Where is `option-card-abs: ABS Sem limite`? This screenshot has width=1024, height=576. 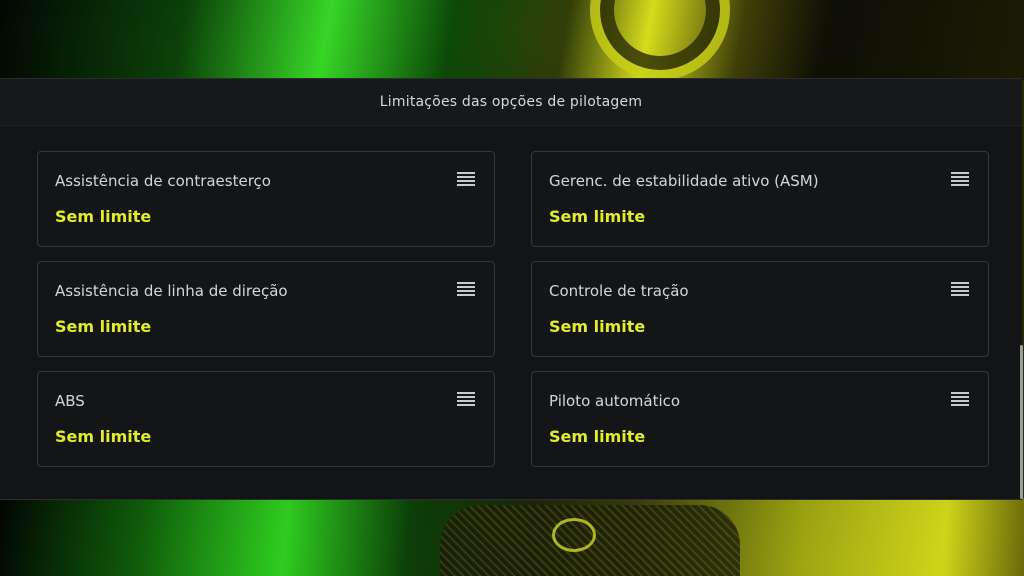 option-card-abs: ABS Sem limite is located at coordinates (266, 419).